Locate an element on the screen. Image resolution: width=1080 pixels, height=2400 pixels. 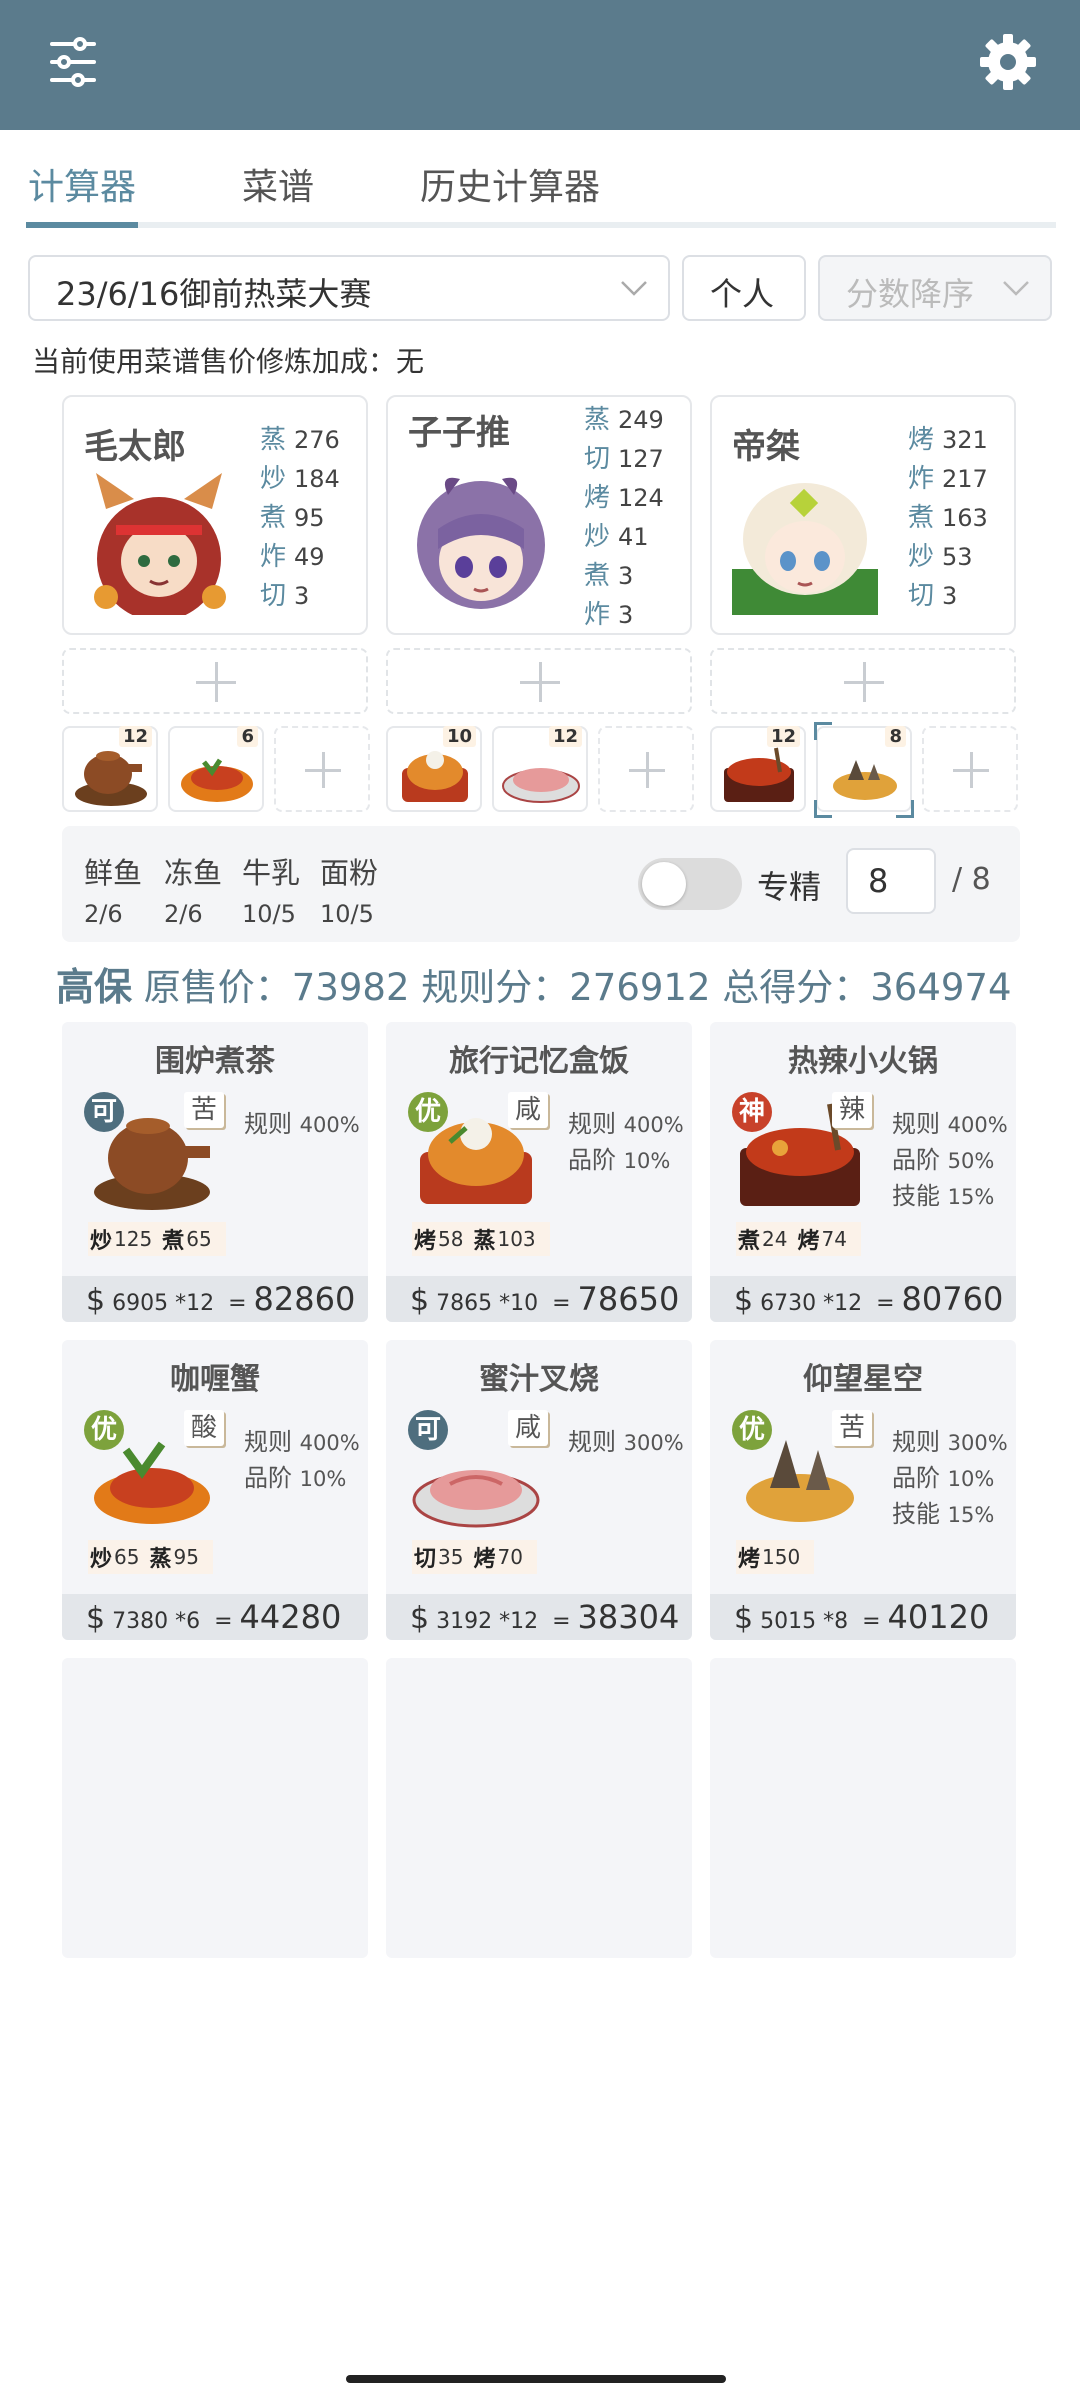
recipe-total: 78650 is located at coordinates (628, 1299).